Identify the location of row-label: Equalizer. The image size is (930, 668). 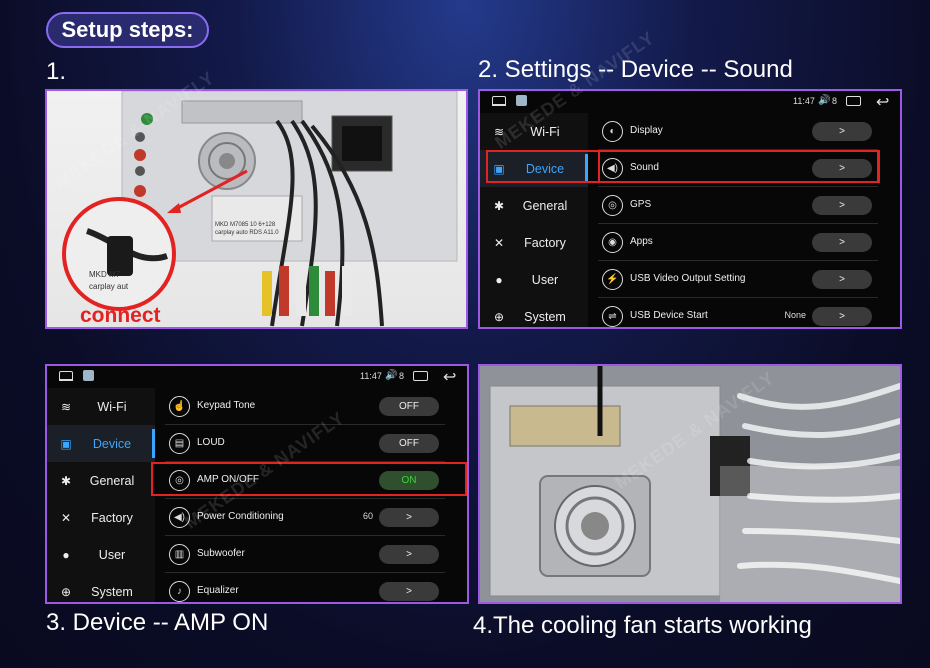
(218, 590).